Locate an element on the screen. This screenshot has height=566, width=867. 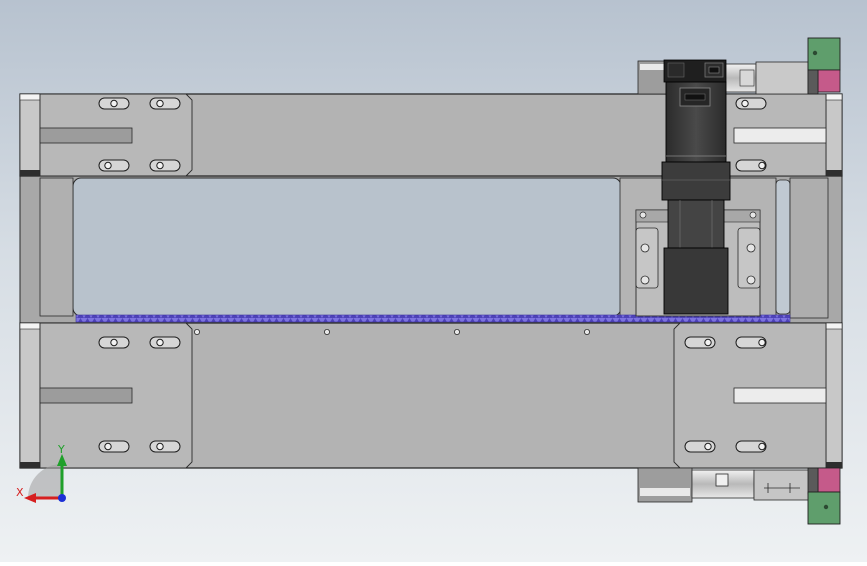
servo-motor-icon is located at coordinates (696, 187).